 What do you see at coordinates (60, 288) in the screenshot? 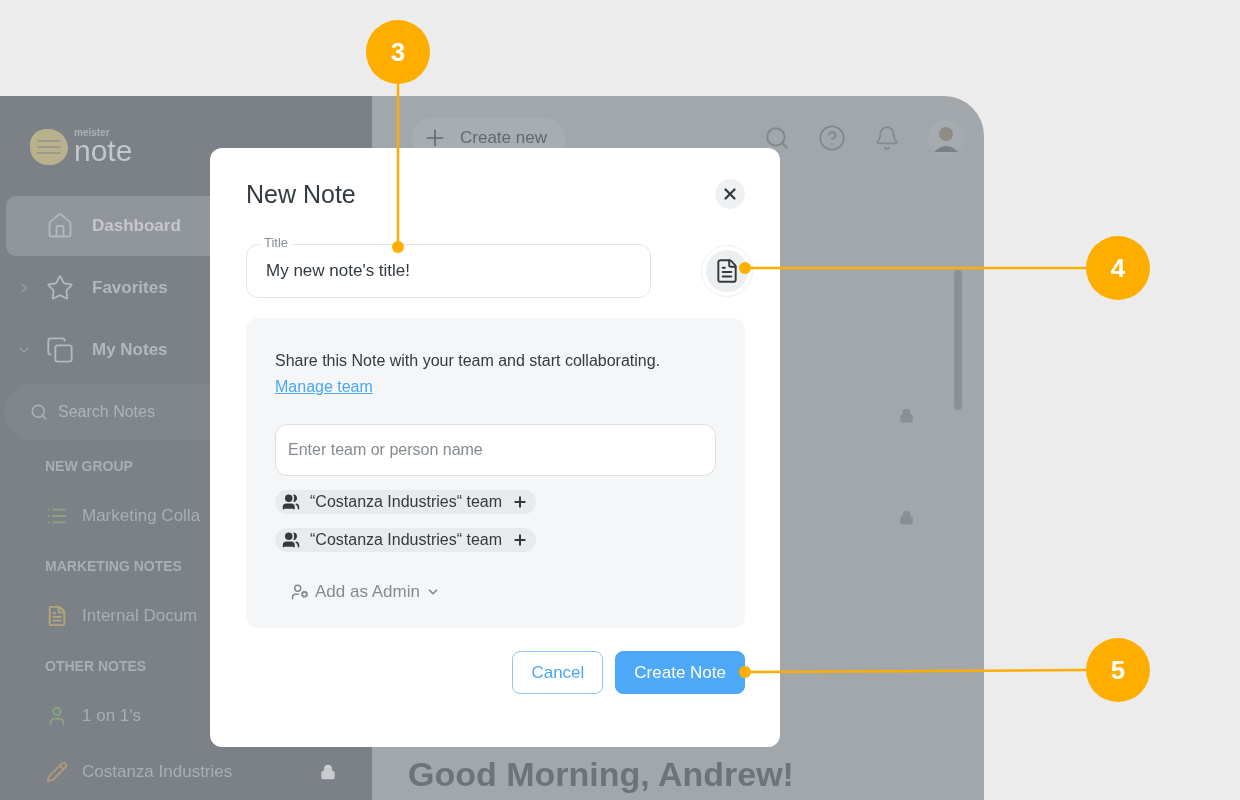
I see `star-icon` at bounding box center [60, 288].